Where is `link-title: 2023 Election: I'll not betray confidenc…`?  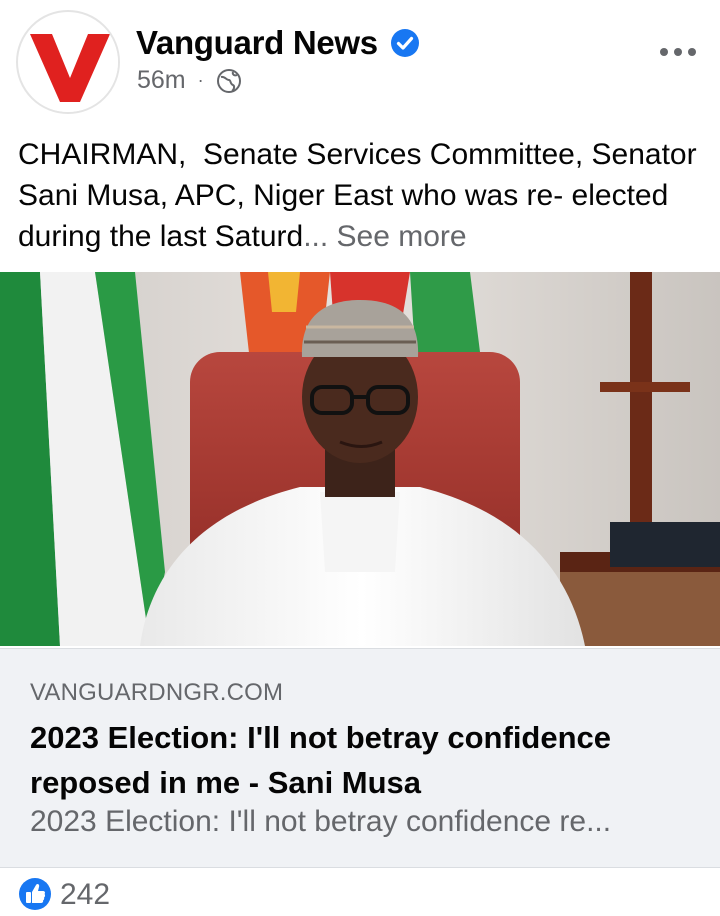
link-title: 2023 Election: I'll not betray confidenc… is located at coordinates (360, 760).